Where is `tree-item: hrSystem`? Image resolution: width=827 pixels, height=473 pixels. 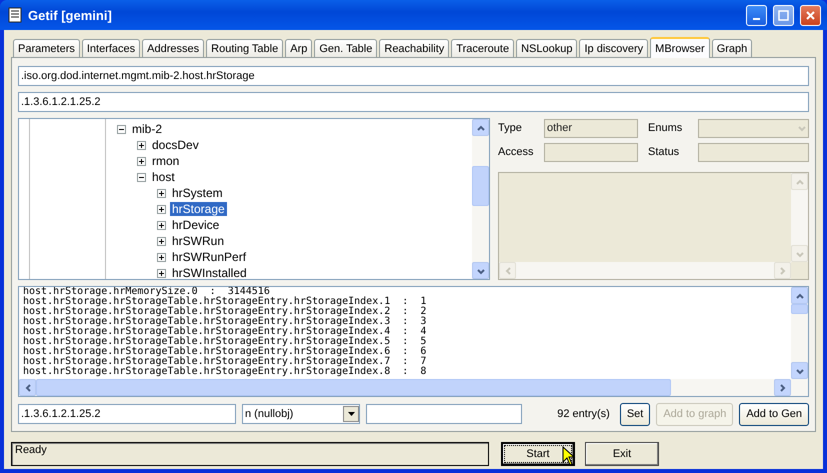 tree-item: hrSystem is located at coordinates (197, 193).